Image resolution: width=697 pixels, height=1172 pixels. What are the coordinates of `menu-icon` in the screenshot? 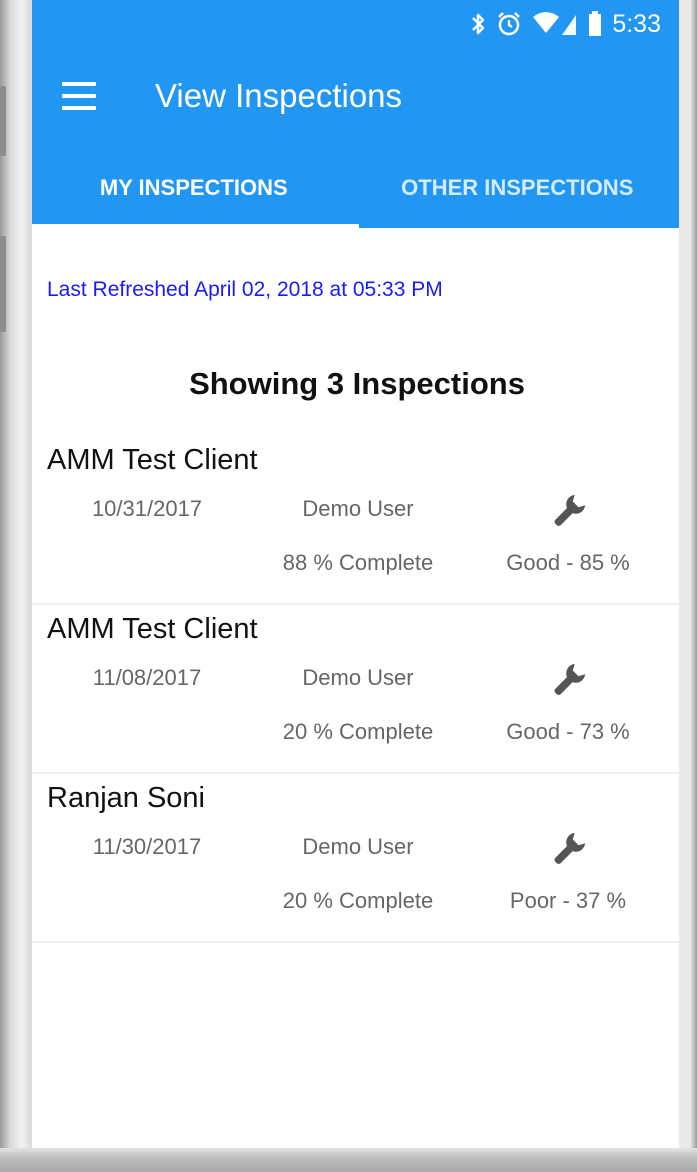 It's located at (79, 97).